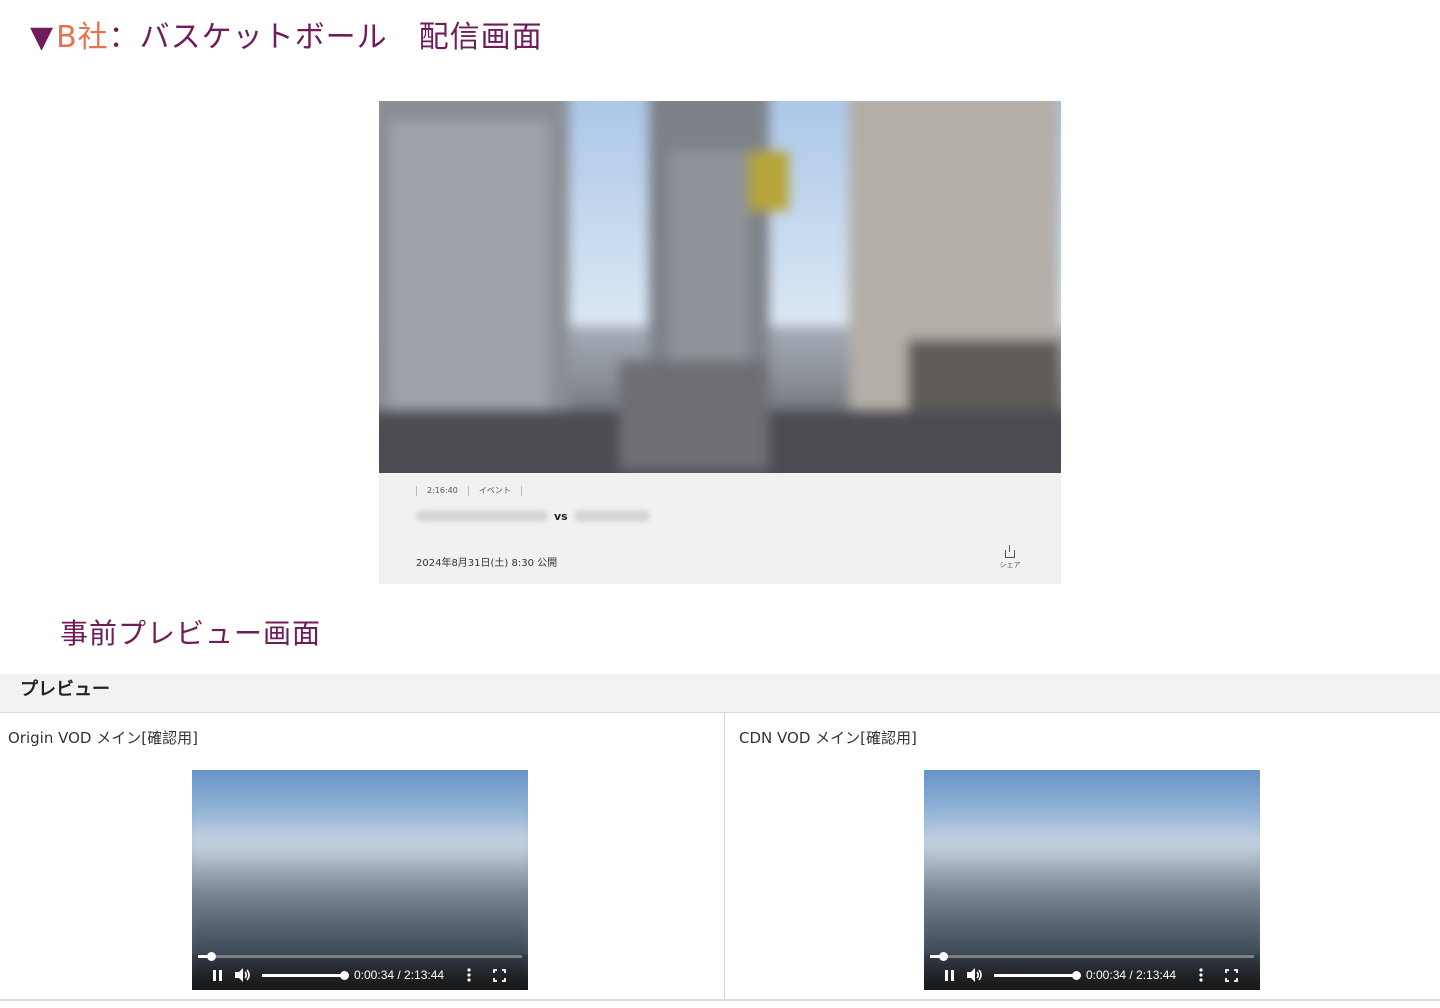 This screenshot has height=1008, width=1440. I want to click on broadcast-section-title: ▼B社：バスケットボール 配信画面, so click(286, 38).